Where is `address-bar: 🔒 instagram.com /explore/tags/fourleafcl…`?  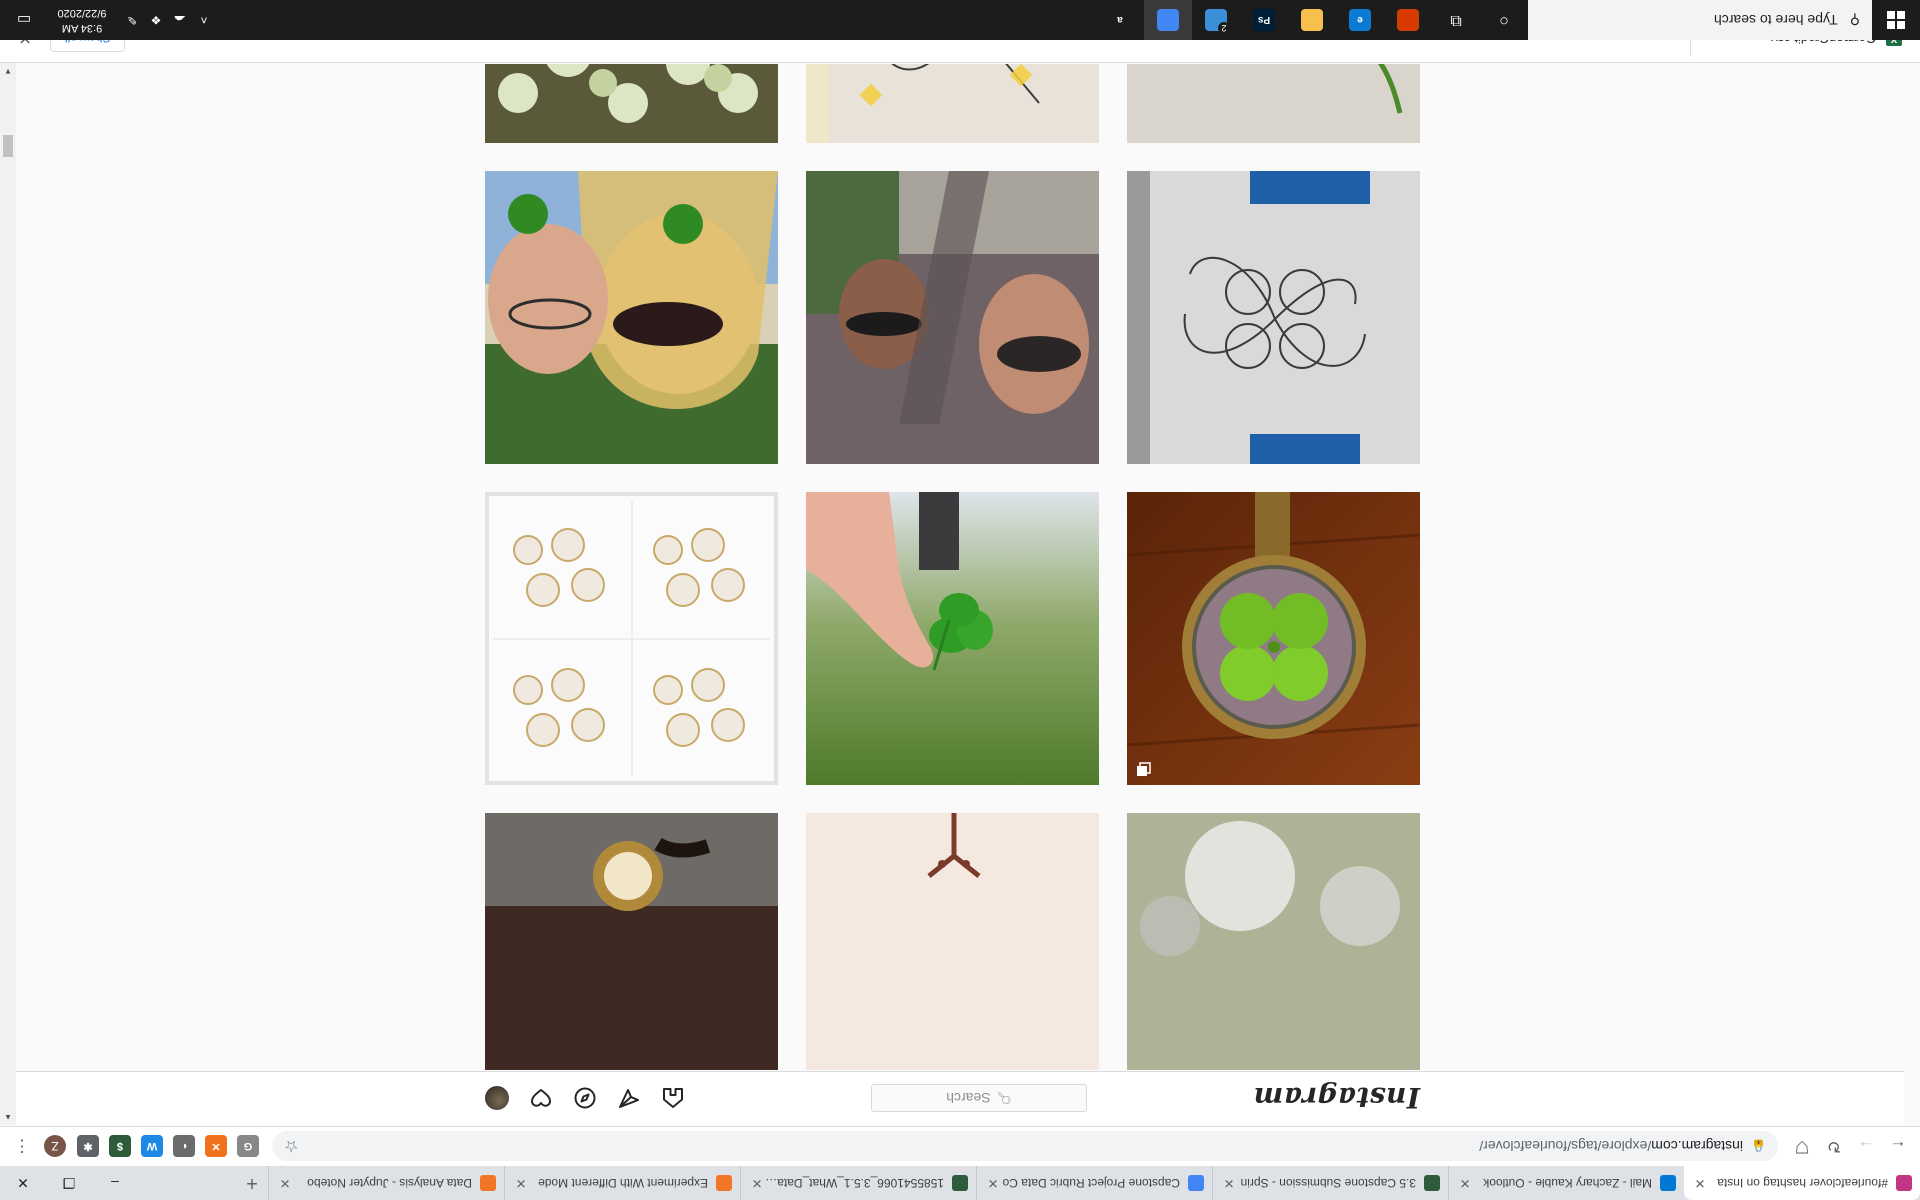 address-bar: 🔒 instagram.com /explore/tags/fourleafcl… is located at coordinates (1025, 1146).